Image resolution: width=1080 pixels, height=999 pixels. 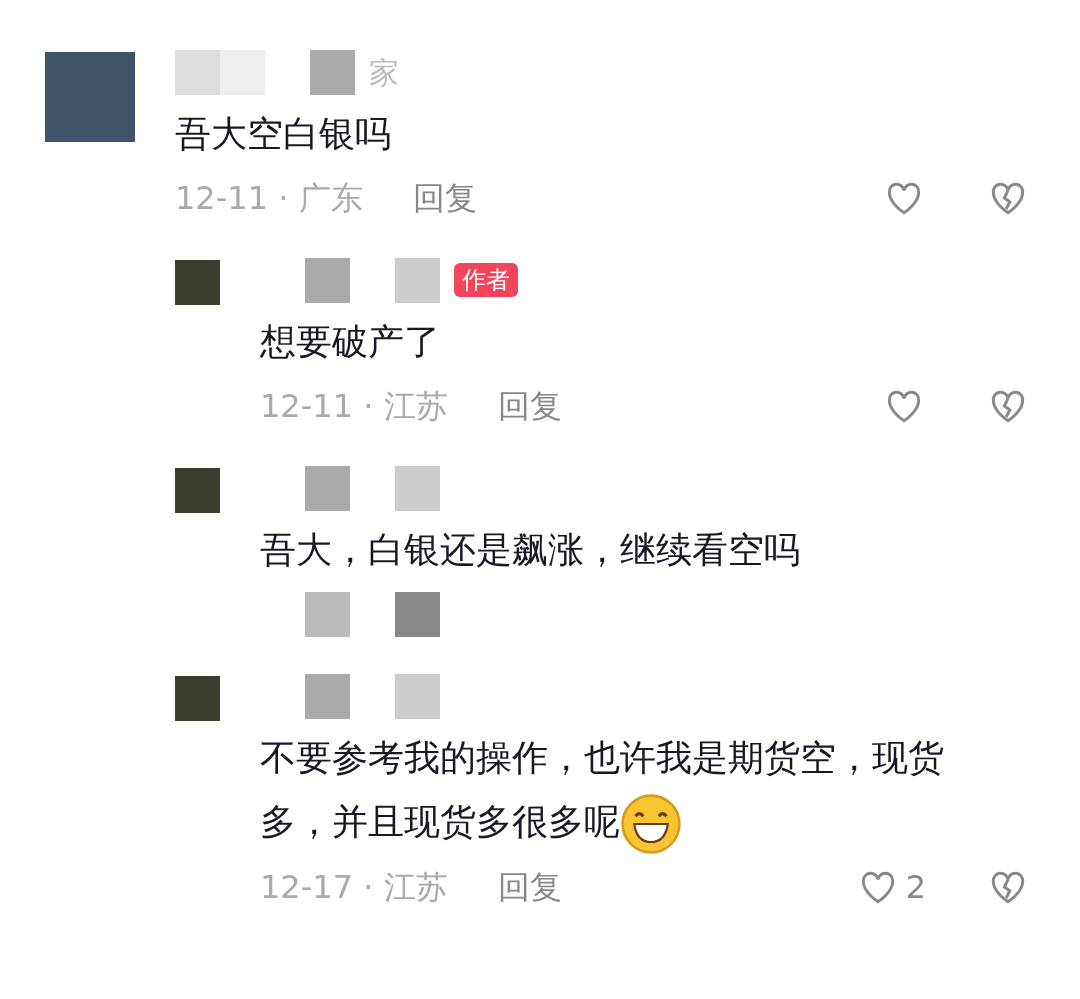 I want to click on like-button: 2, so click(x=890, y=887).